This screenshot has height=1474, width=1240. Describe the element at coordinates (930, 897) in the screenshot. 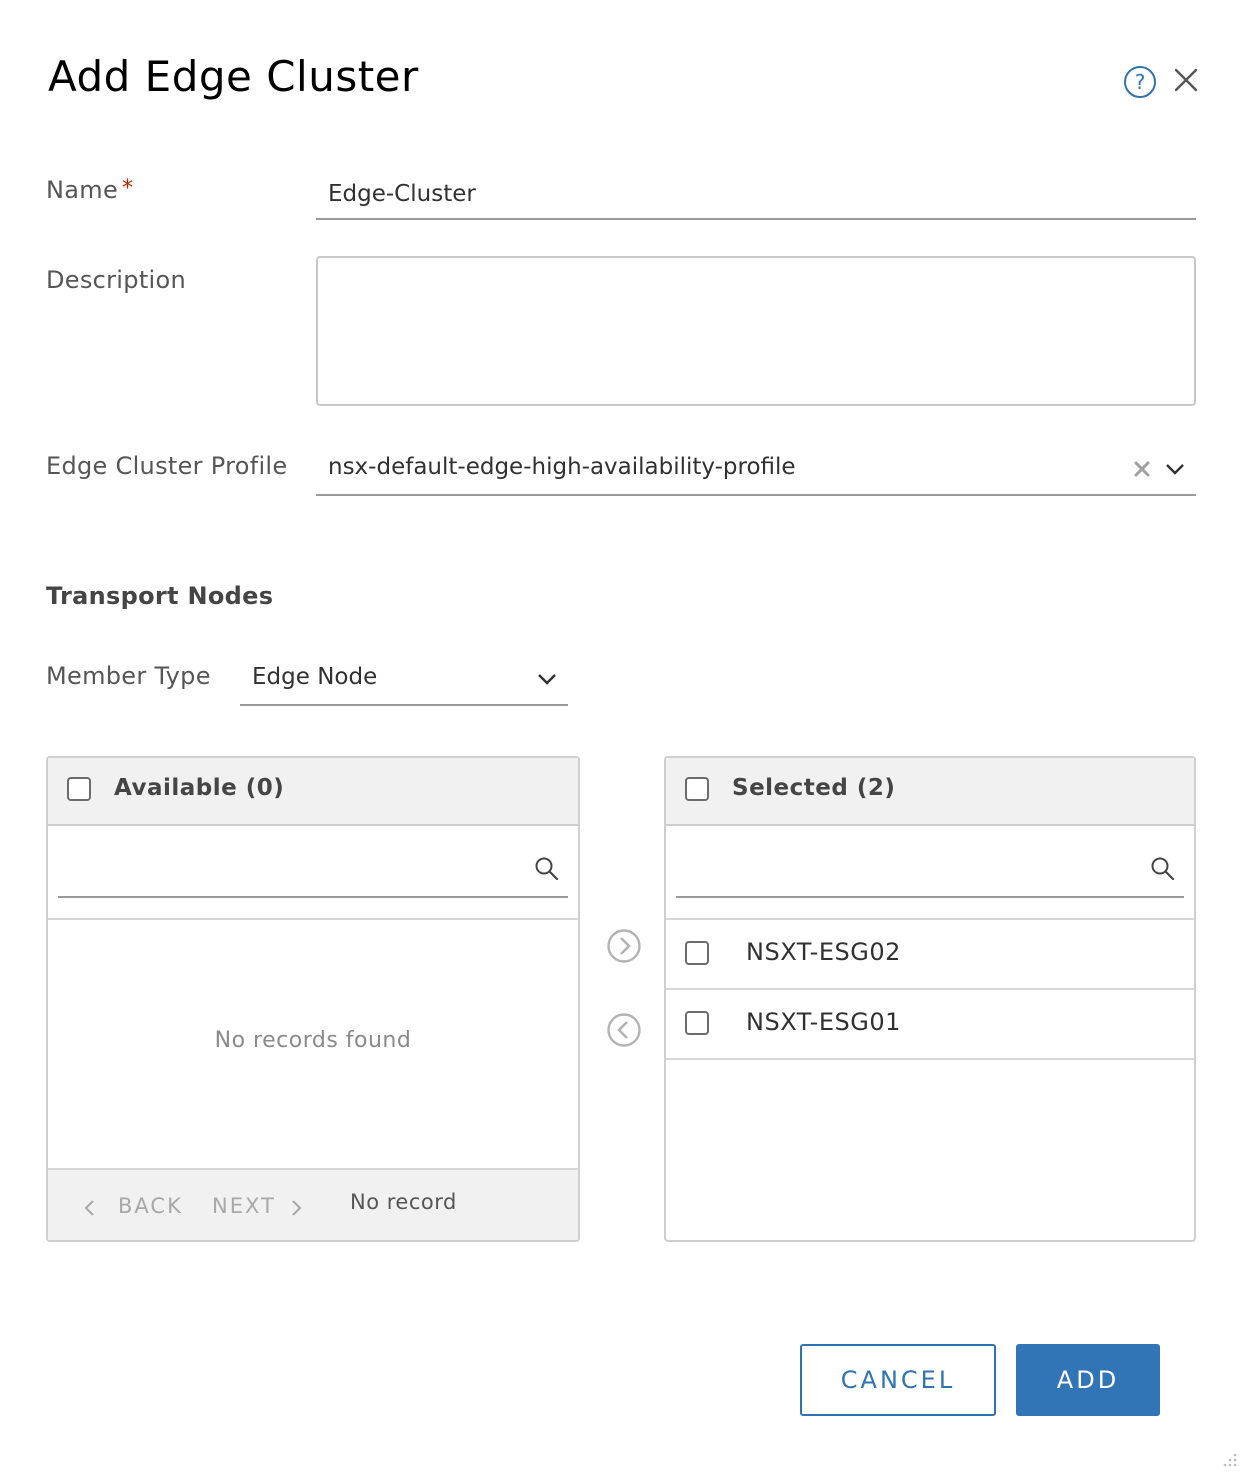

I see `selected-search-underline` at that location.